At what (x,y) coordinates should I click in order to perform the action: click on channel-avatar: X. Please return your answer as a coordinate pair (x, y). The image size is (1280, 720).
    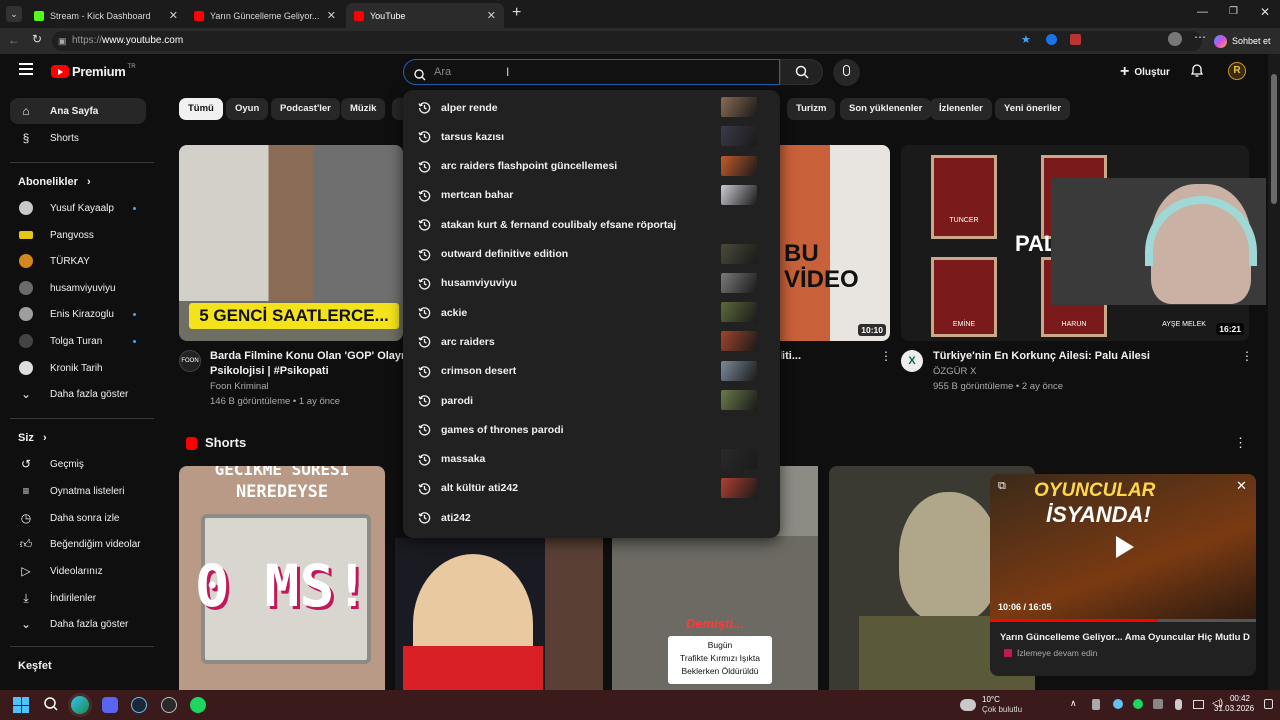
    Looking at the image, I should click on (912, 361).